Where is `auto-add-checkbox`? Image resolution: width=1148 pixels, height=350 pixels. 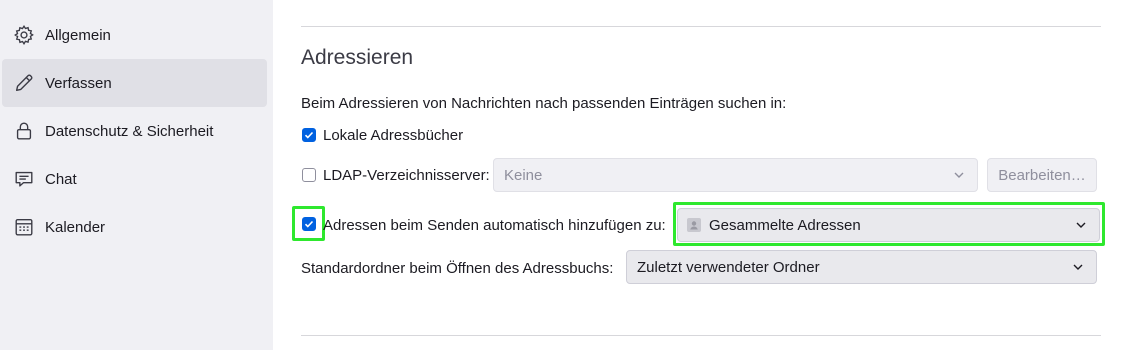 auto-add-checkbox is located at coordinates (309, 224).